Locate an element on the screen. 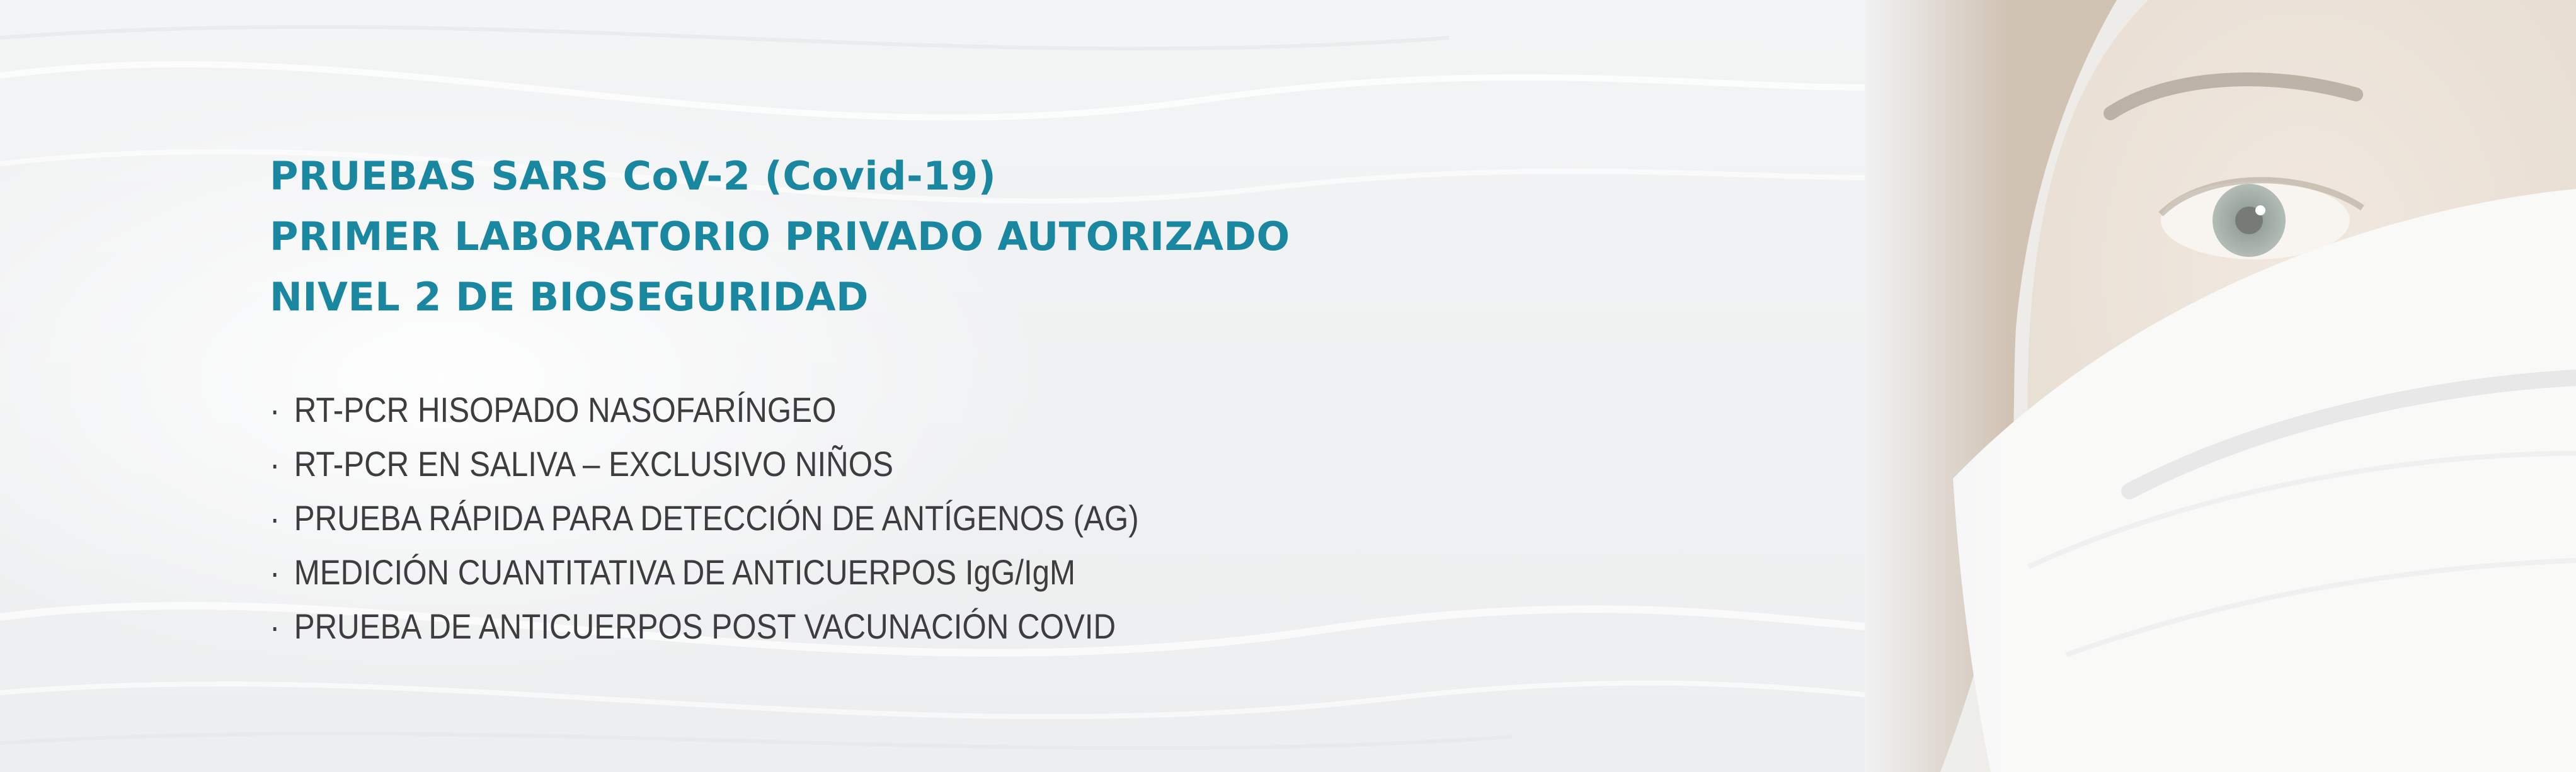 The width and height of the screenshot is (2576, 772). headline-line-2: PRIMER LABORATORIO PRIVADO AUTORIZADO is located at coordinates (780, 236).